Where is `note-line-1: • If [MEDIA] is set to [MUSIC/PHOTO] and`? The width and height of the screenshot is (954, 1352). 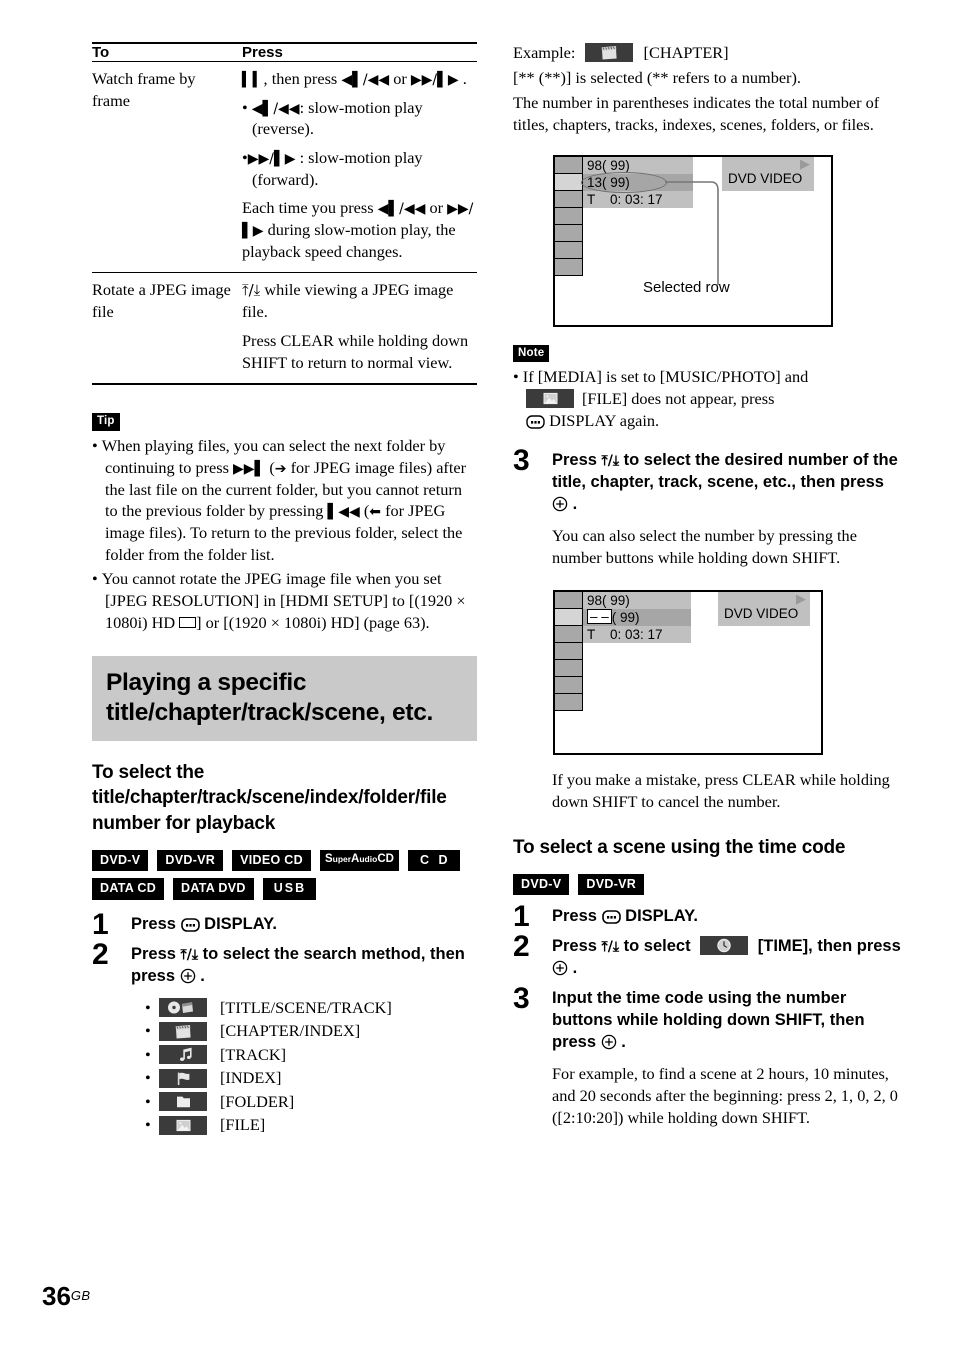
note-line-1: • If [MEDIA] is set to [MUSIC/PHOTO] and is located at coordinates (661, 376).